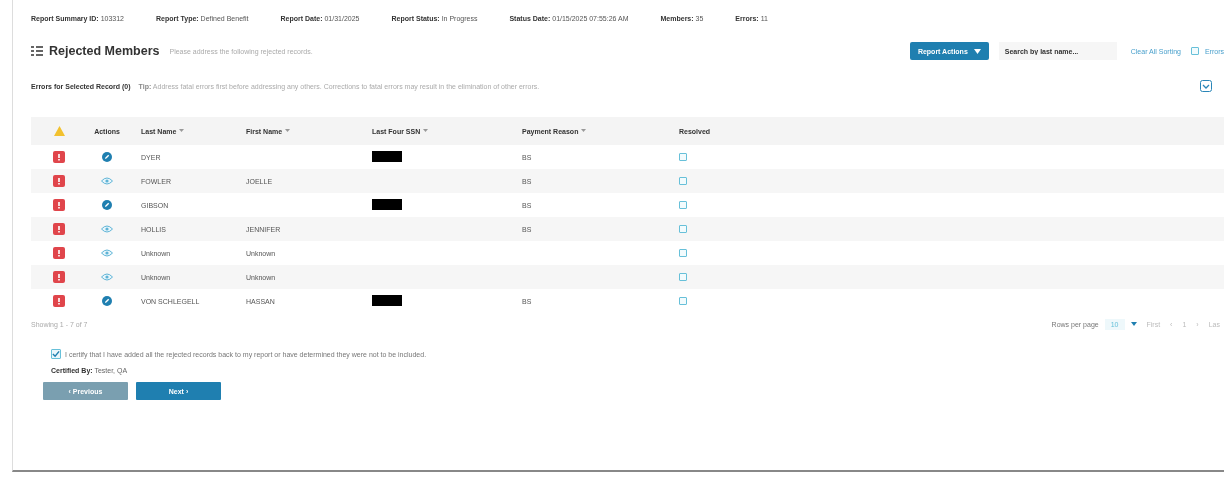  I want to click on dropdown-caret-icon, so click(1133, 324).